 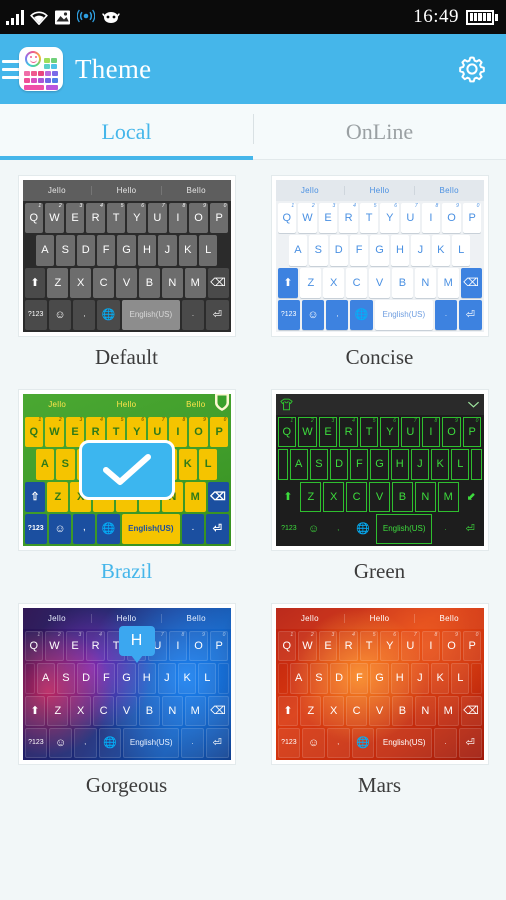 I want to click on key-t: T5, so click(x=116, y=218).